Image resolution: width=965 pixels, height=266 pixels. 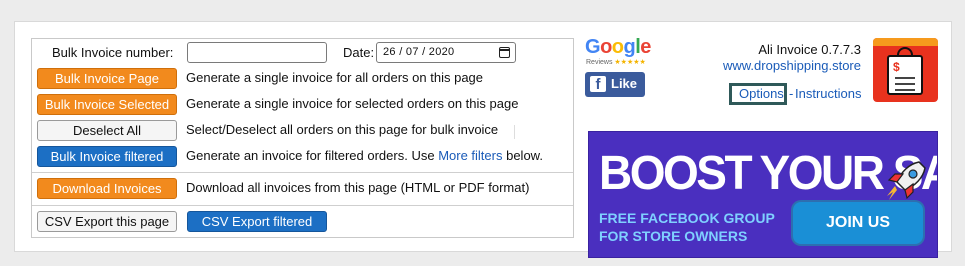 I want to click on join-us-button: JOIN US, so click(x=858, y=223).